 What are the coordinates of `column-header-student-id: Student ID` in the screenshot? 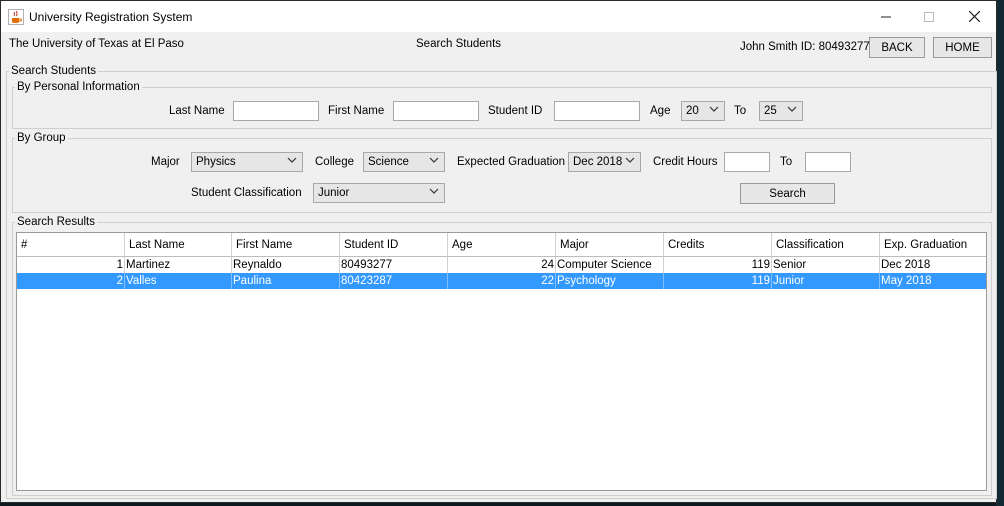 It's located at (394, 245).